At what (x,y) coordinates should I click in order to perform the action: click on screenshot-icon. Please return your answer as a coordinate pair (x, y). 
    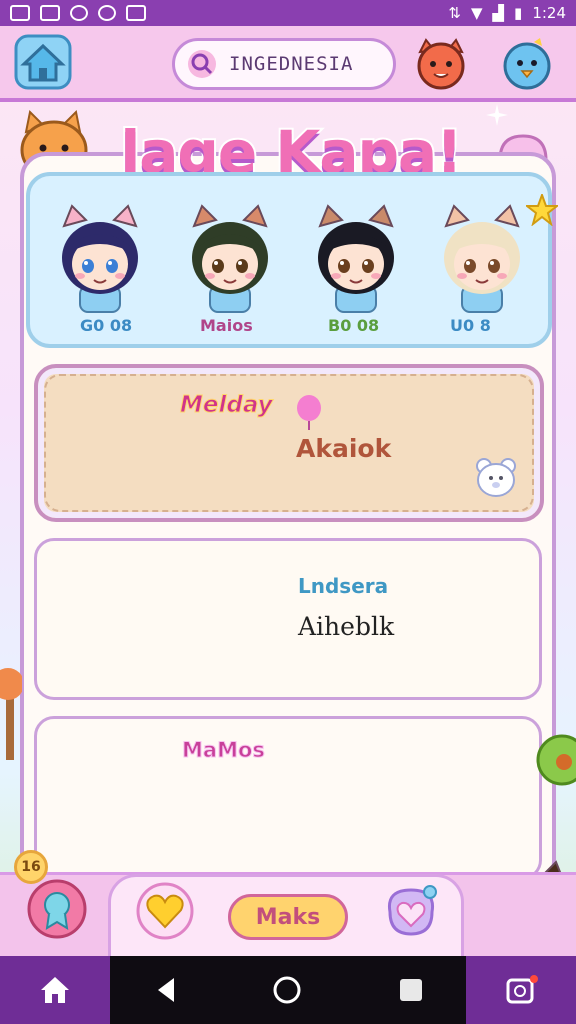
    Looking at the image, I should click on (521, 990).